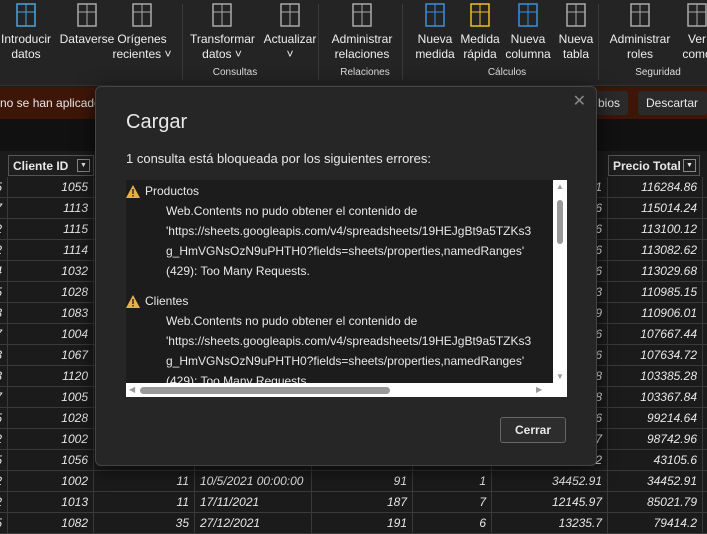  Describe the element at coordinates (655, 460) in the screenshot. I see `table-cell: 43105.6` at that location.